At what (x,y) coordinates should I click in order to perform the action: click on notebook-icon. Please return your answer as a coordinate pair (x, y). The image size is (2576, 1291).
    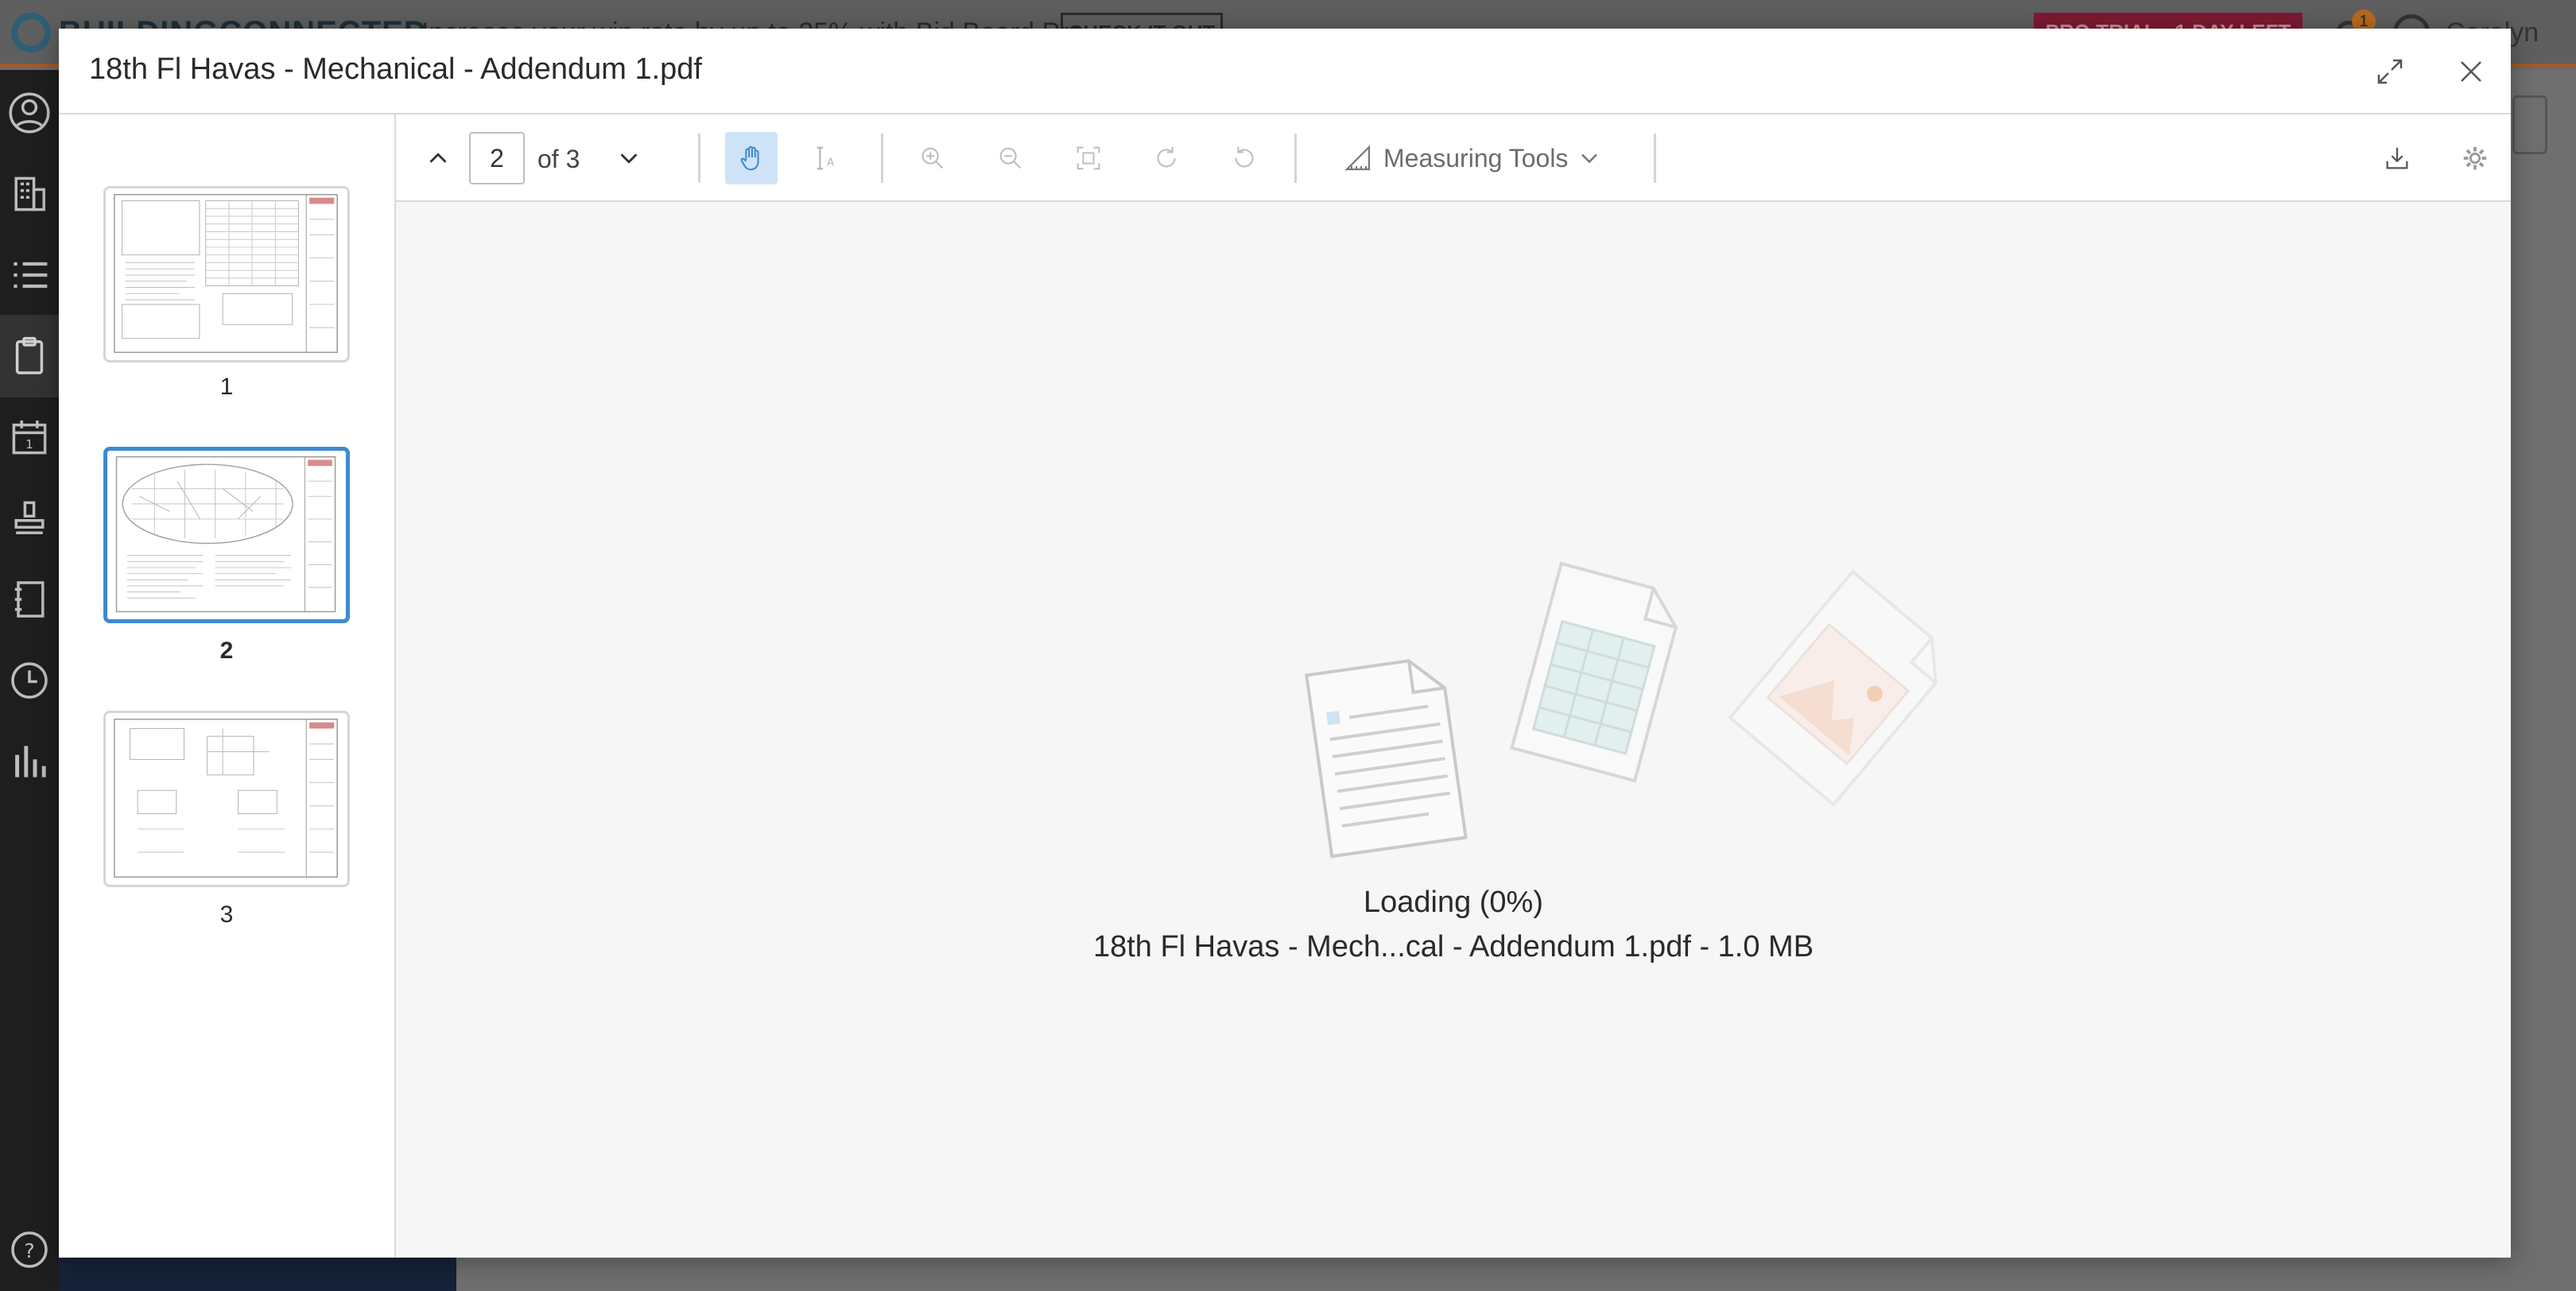
    Looking at the image, I should click on (30, 599).